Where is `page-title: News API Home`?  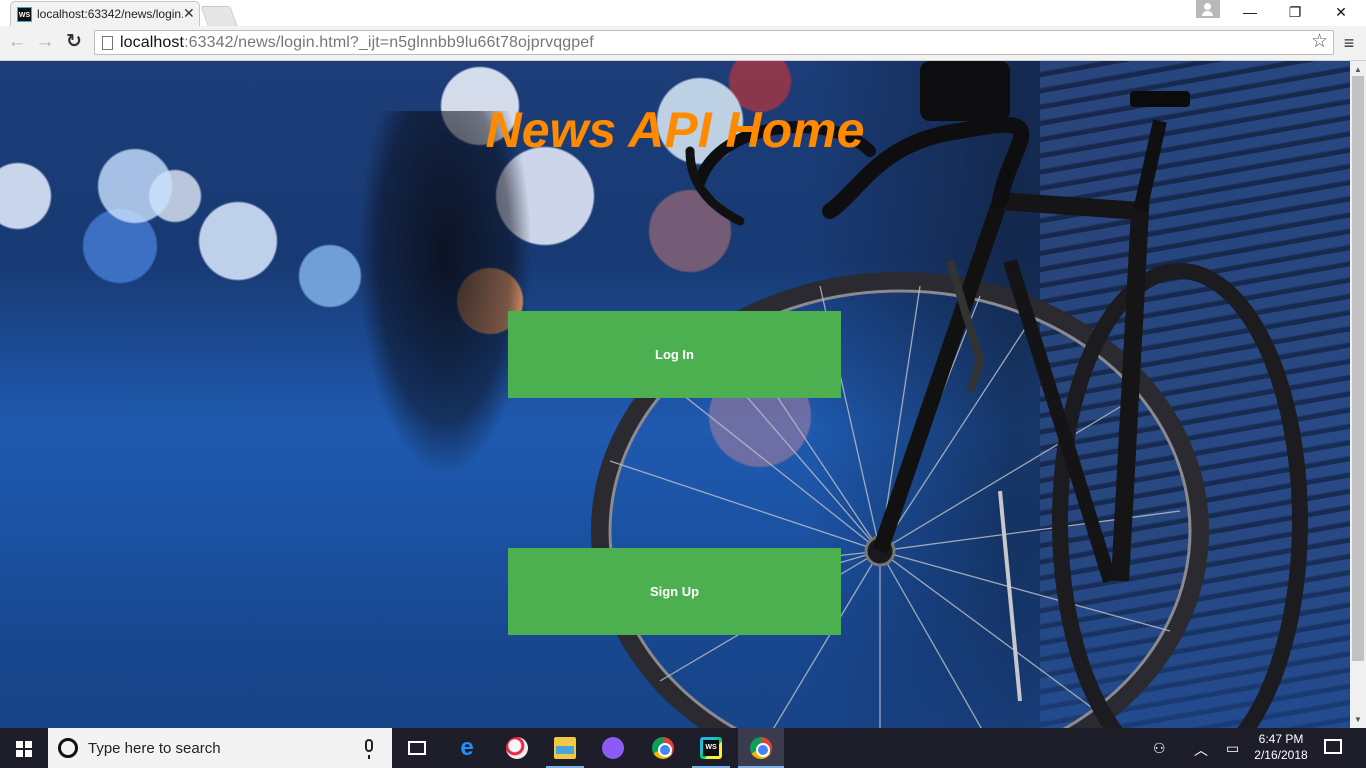
page-title: News API Home is located at coordinates (675, 130).